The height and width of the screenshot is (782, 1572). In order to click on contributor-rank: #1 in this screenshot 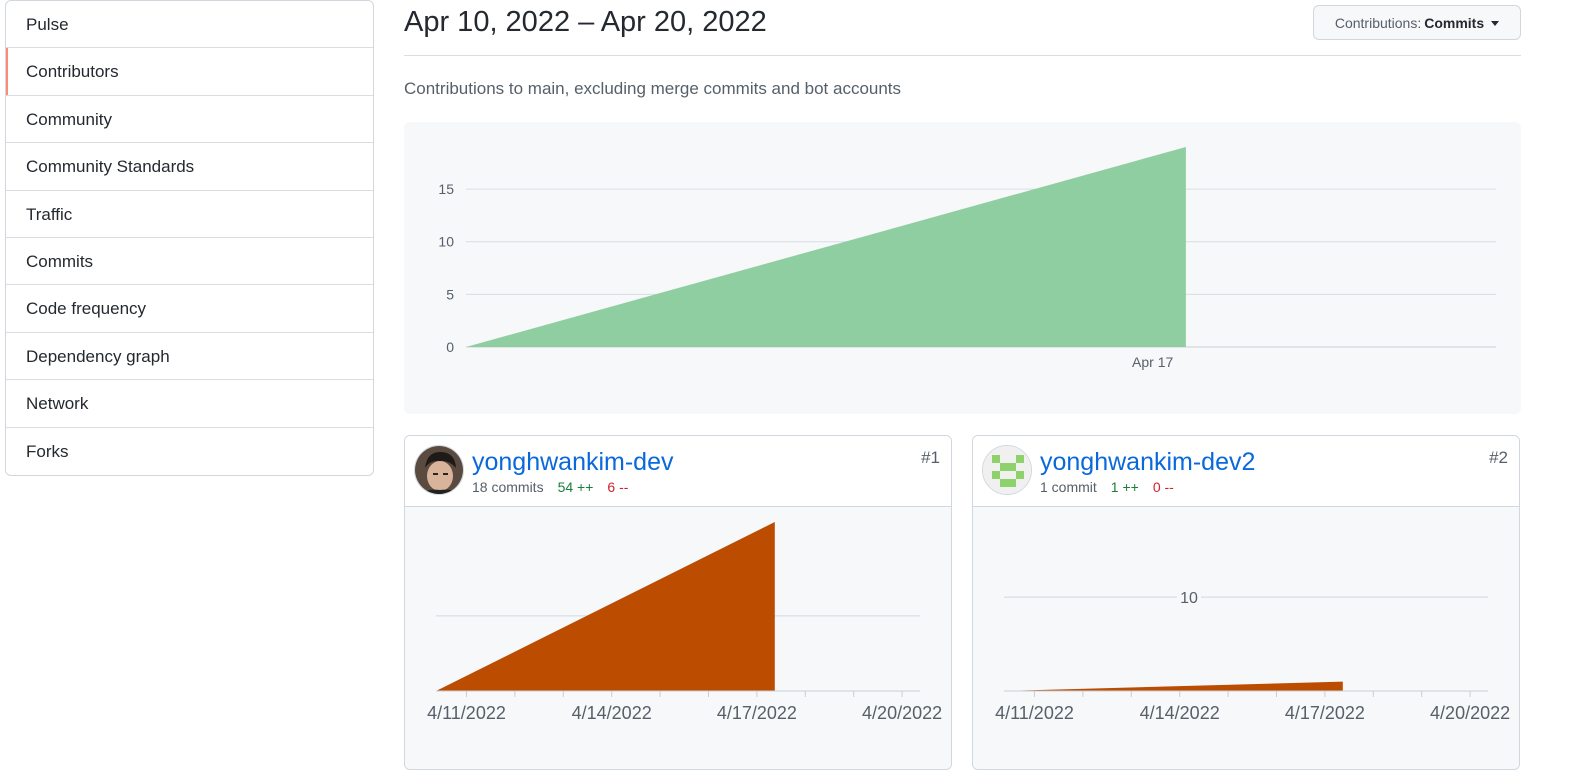, I will do `click(930, 457)`.